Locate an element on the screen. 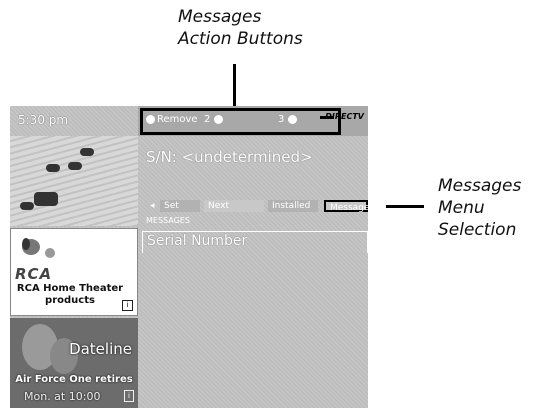  callout-line: Menu is located at coordinates (461, 208).